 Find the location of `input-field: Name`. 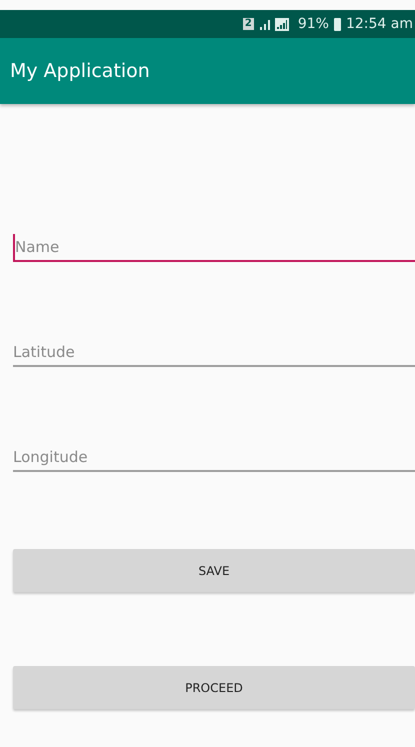

input-field: Name is located at coordinates (214, 248).